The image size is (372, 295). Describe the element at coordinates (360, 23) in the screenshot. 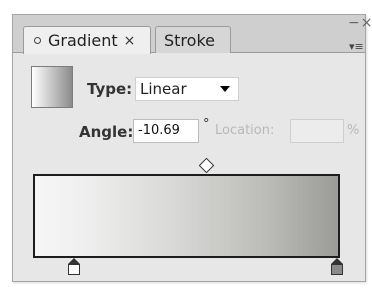

I see `window-controls: −×` at that location.